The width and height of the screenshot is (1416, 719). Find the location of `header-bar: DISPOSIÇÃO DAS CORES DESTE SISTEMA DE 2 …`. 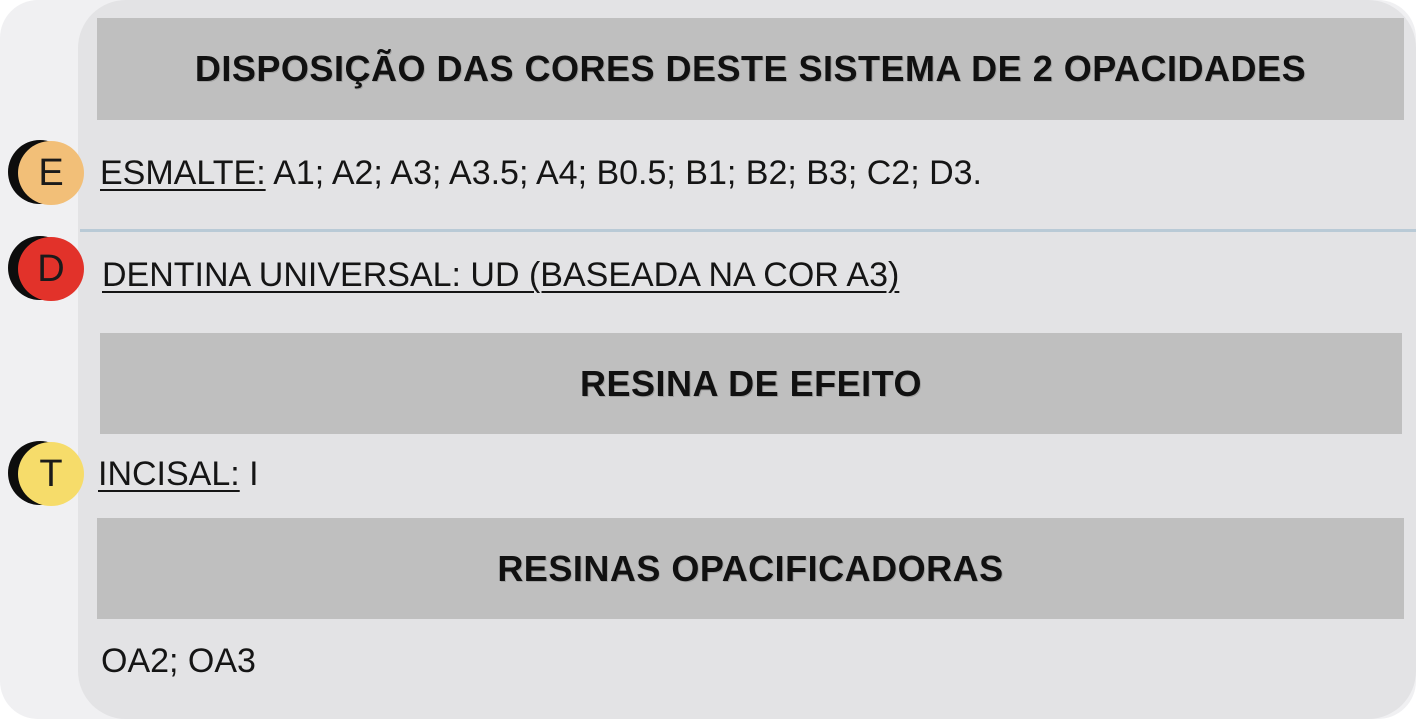

header-bar: DISPOSIÇÃO DAS CORES DESTE SISTEMA DE 2 … is located at coordinates (750, 69).